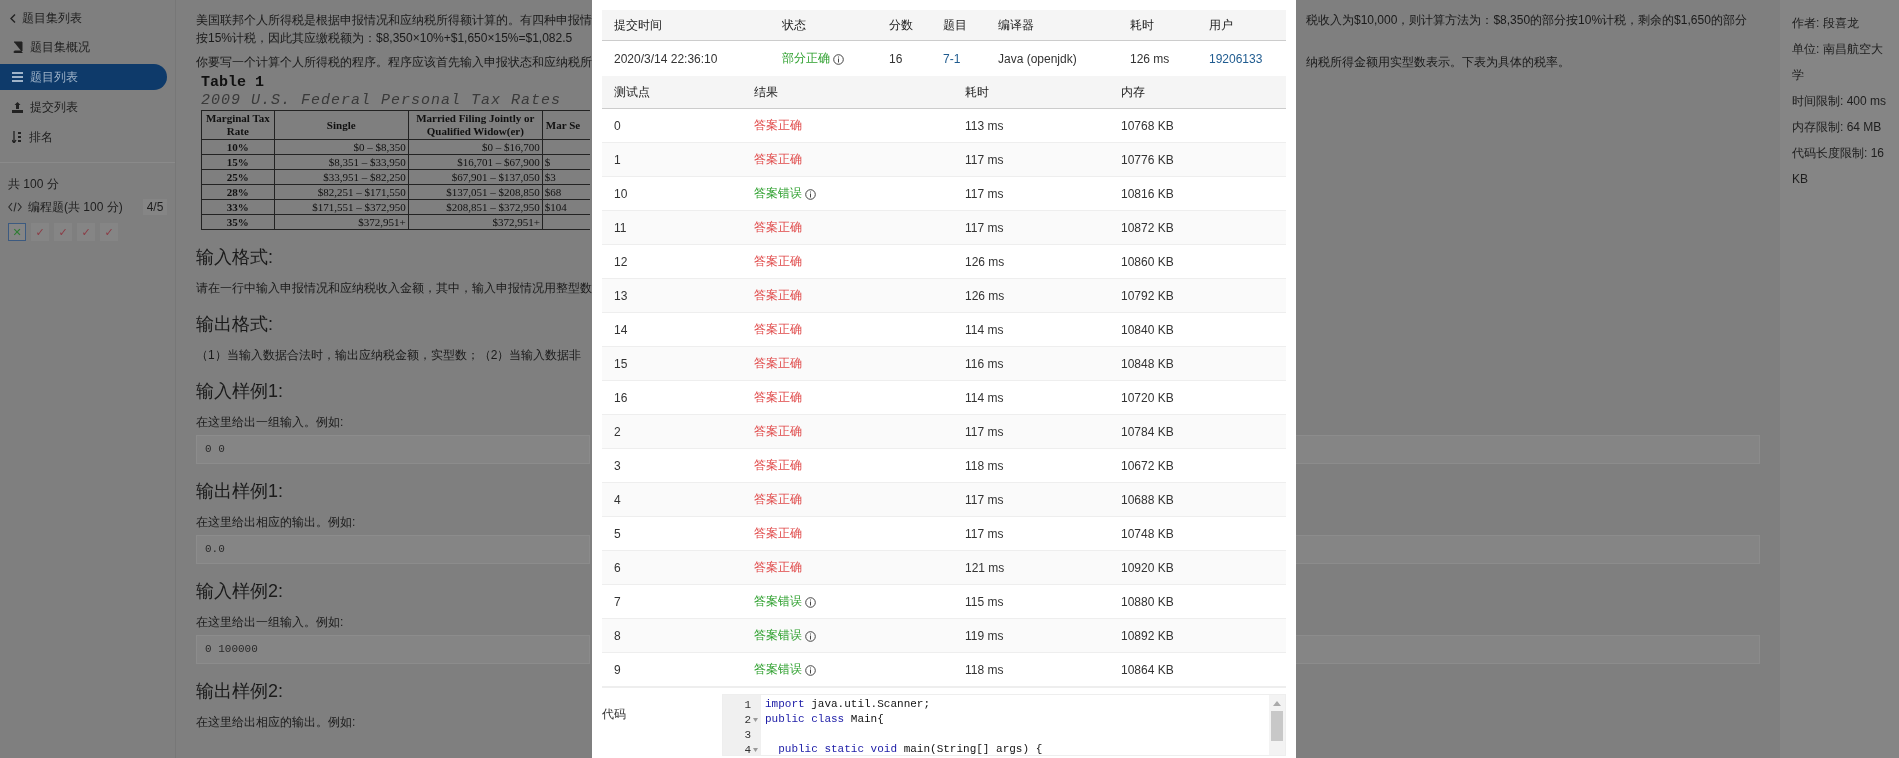  Describe the element at coordinates (238, 177) in the screenshot. I see `table-cell: 25%` at that location.